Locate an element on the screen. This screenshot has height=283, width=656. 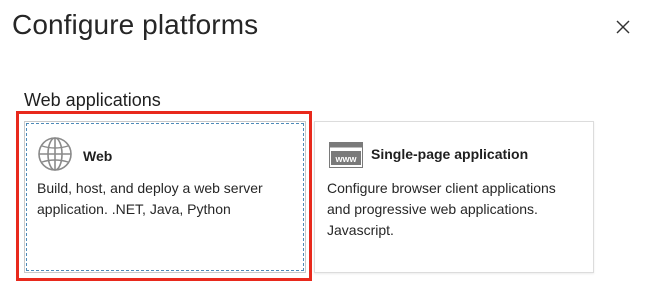
www-browser-icon: www is located at coordinates (346, 155).